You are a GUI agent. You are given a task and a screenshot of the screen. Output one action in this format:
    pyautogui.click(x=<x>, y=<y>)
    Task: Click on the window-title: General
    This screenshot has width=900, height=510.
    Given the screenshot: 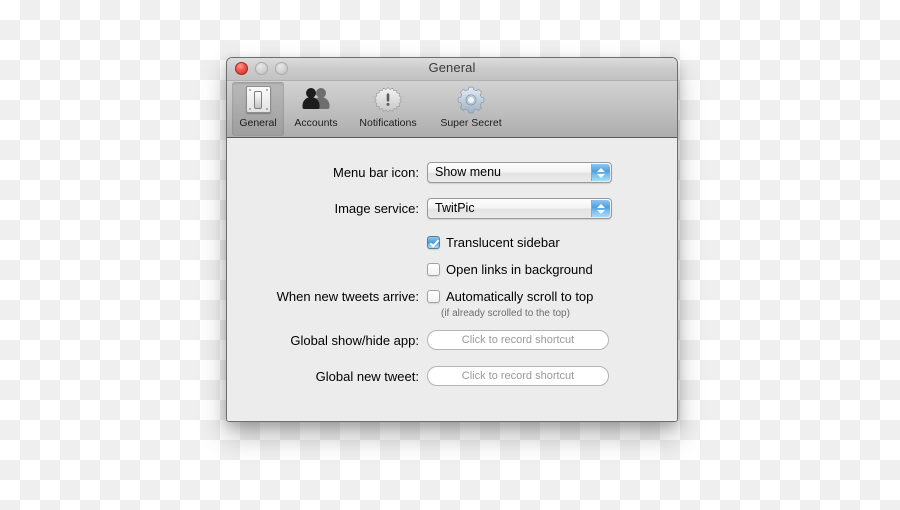 What is the action you would take?
    pyautogui.click(x=452, y=67)
    